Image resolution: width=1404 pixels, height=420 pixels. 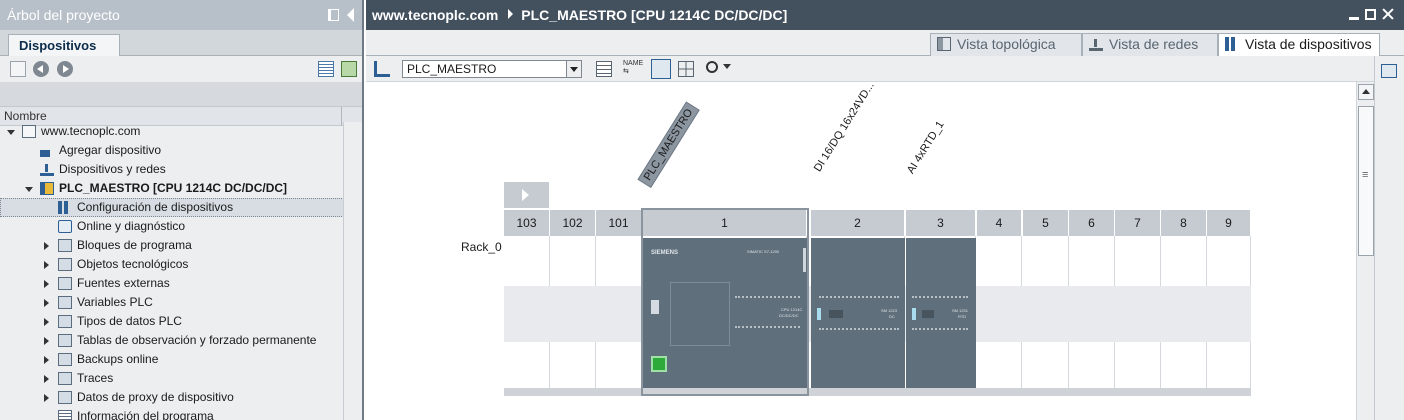 What do you see at coordinates (725, 223) in the screenshot?
I see `slot-header-1: 1` at bounding box center [725, 223].